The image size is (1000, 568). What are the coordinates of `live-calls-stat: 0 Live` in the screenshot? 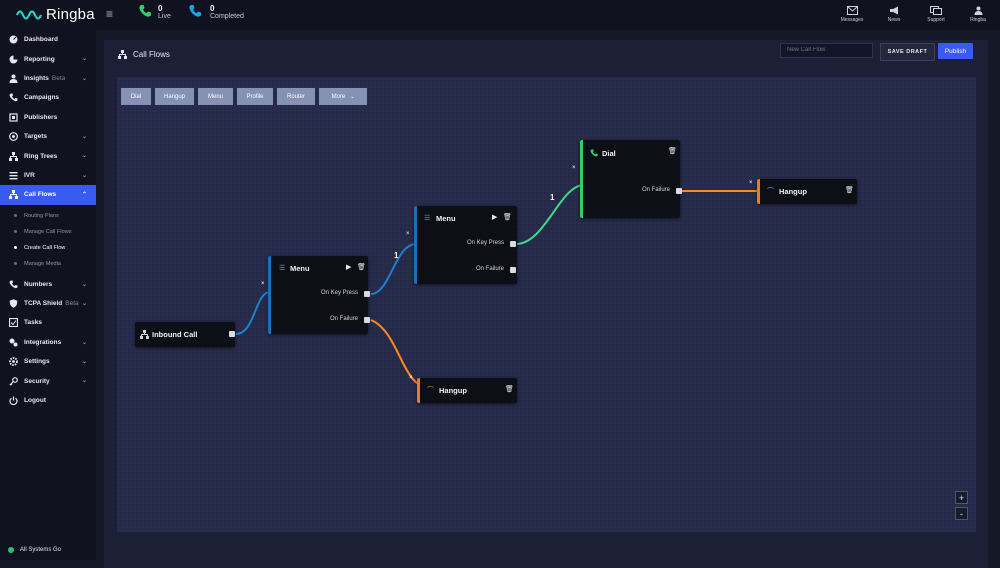 It's located at (154, 12).